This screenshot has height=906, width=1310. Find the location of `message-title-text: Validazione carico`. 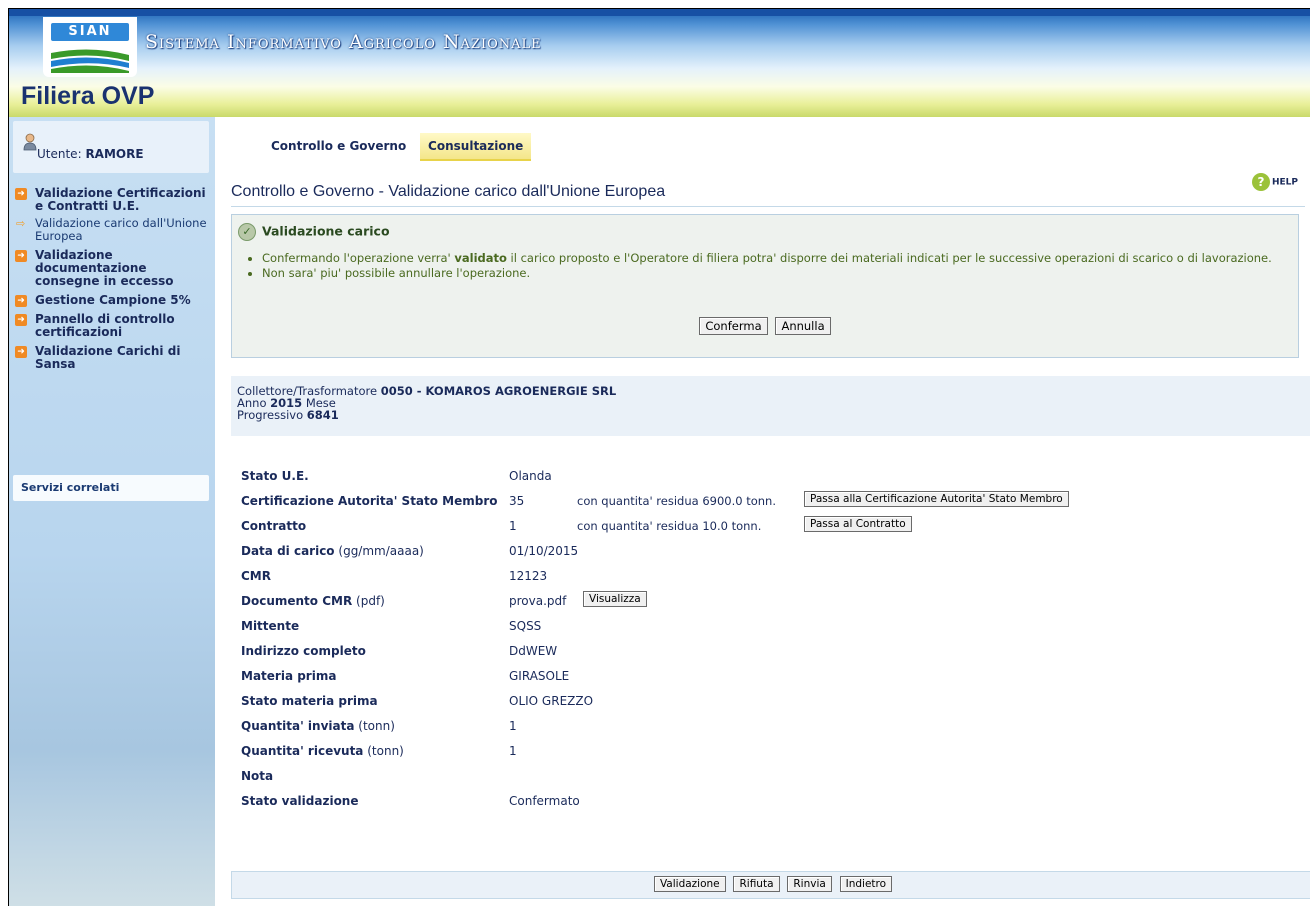

message-title-text: Validazione carico is located at coordinates (326, 231).